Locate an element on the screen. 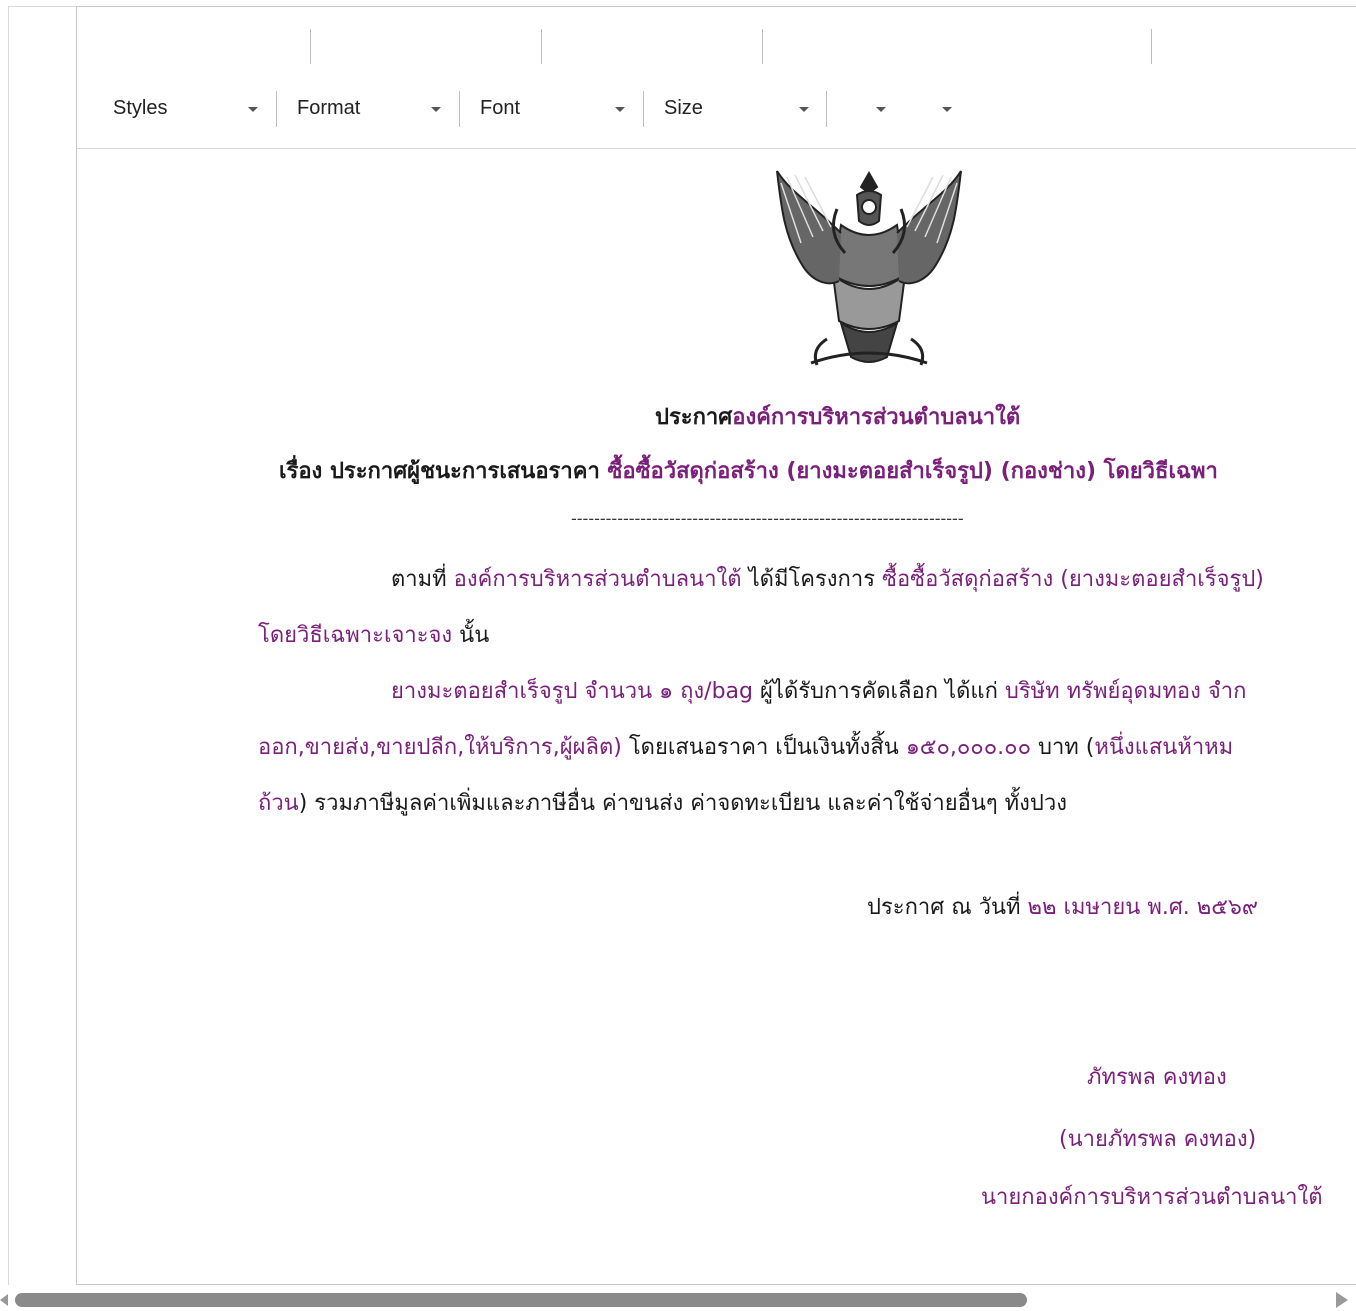 This screenshot has height=1311, width=1356. announcement-date: ประกาศ ณ วันที่ ๒๒ เมษายน พ.ศ. ๒๕๖๙ is located at coordinates (1062, 906).